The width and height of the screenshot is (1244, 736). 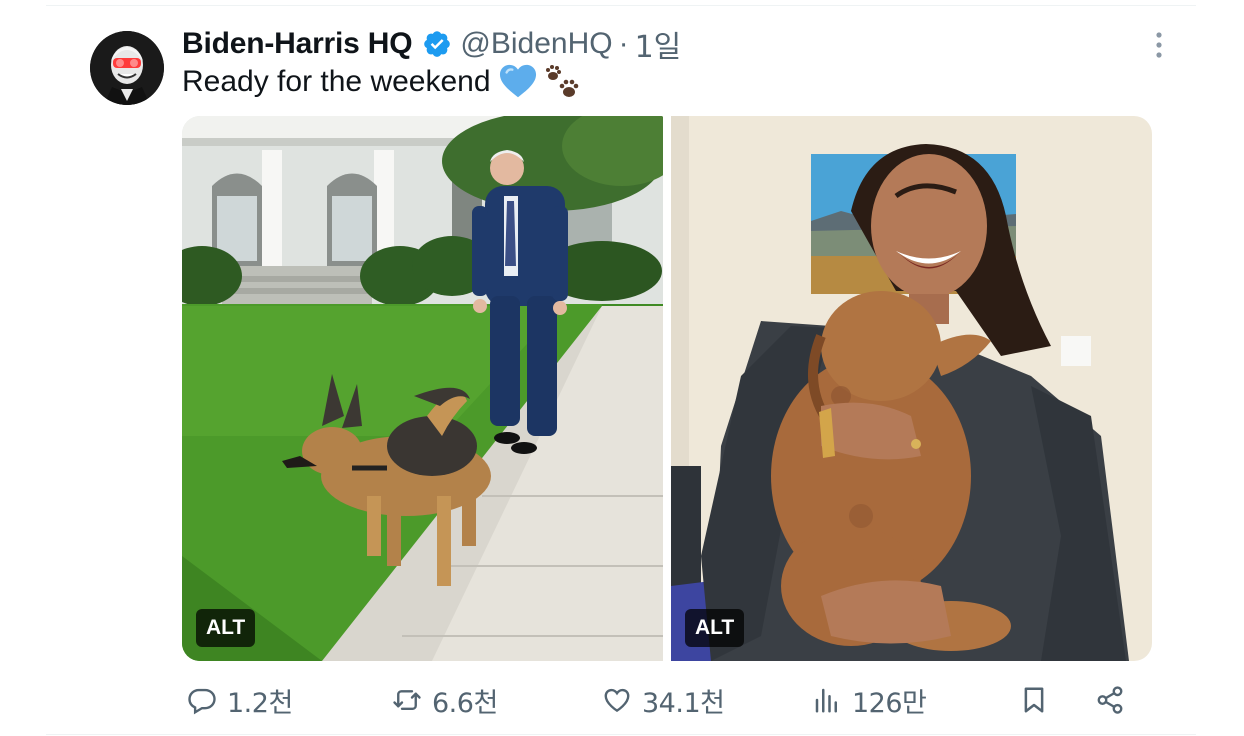 I want to click on repost-button: 6.6천, so click(x=444, y=700).